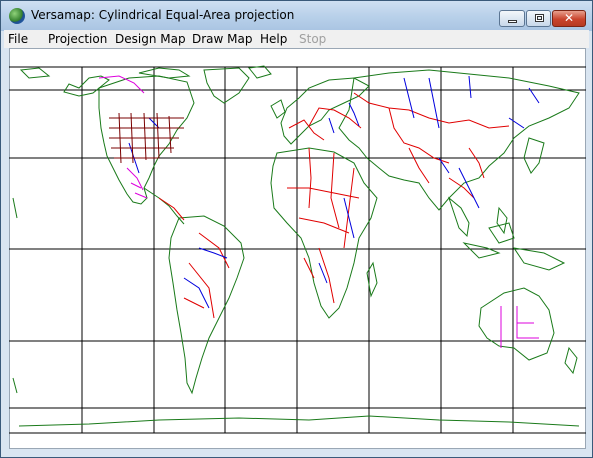 Image resolution: width=593 pixels, height=458 pixels. What do you see at coordinates (18, 39) in the screenshot?
I see `menu-file: File` at bounding box center [18, 39].